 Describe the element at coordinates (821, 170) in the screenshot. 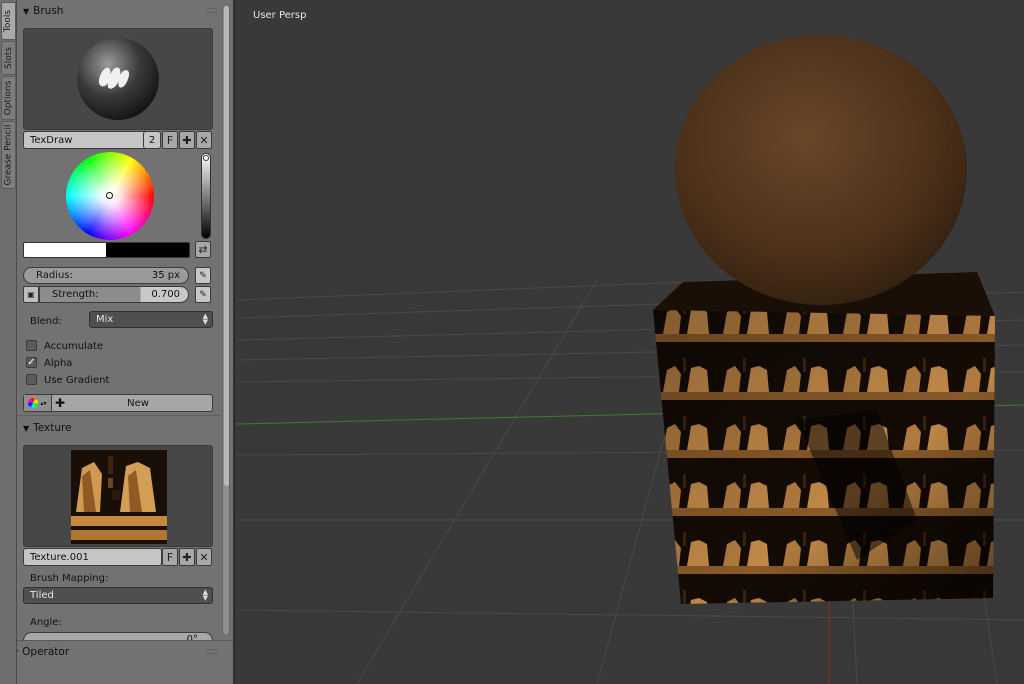

I see `brown-sphere` at that location.